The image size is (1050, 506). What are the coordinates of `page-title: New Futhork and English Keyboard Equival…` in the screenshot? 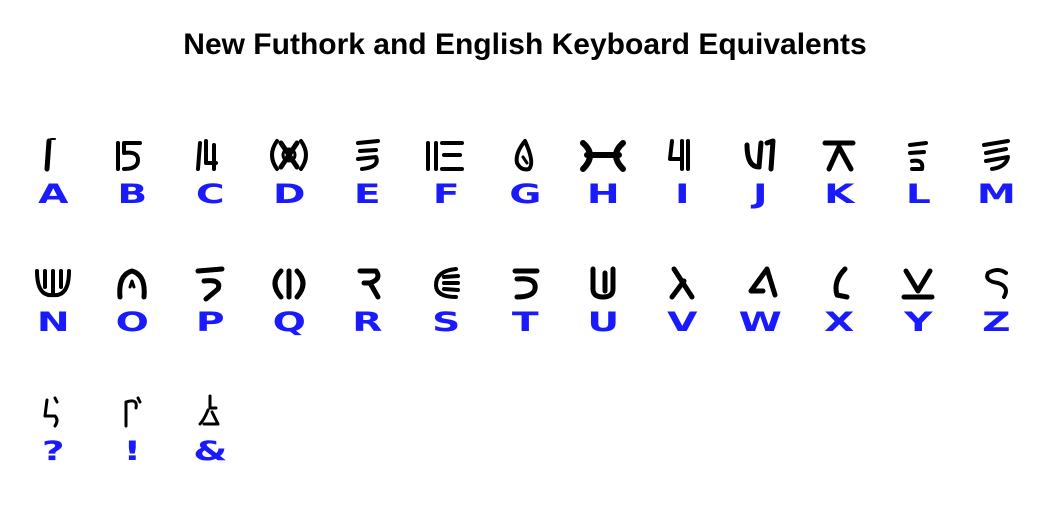 It's located at (525, 44).